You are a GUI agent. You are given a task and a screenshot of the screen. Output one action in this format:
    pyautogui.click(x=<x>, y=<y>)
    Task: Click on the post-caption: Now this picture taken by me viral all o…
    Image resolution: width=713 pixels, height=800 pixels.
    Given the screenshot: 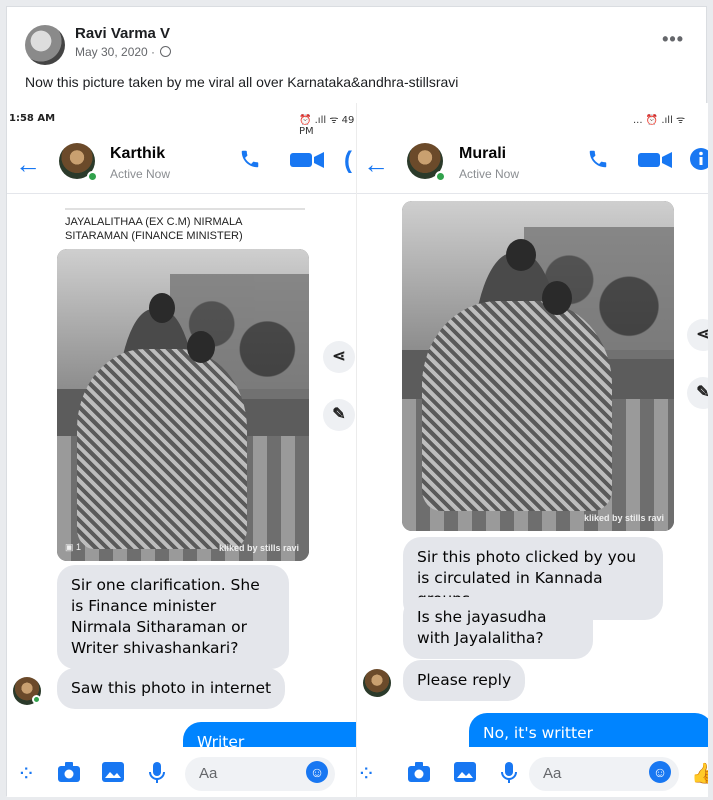 What is the action you would take?
    pyautogui.click(x=242, y=82)
    